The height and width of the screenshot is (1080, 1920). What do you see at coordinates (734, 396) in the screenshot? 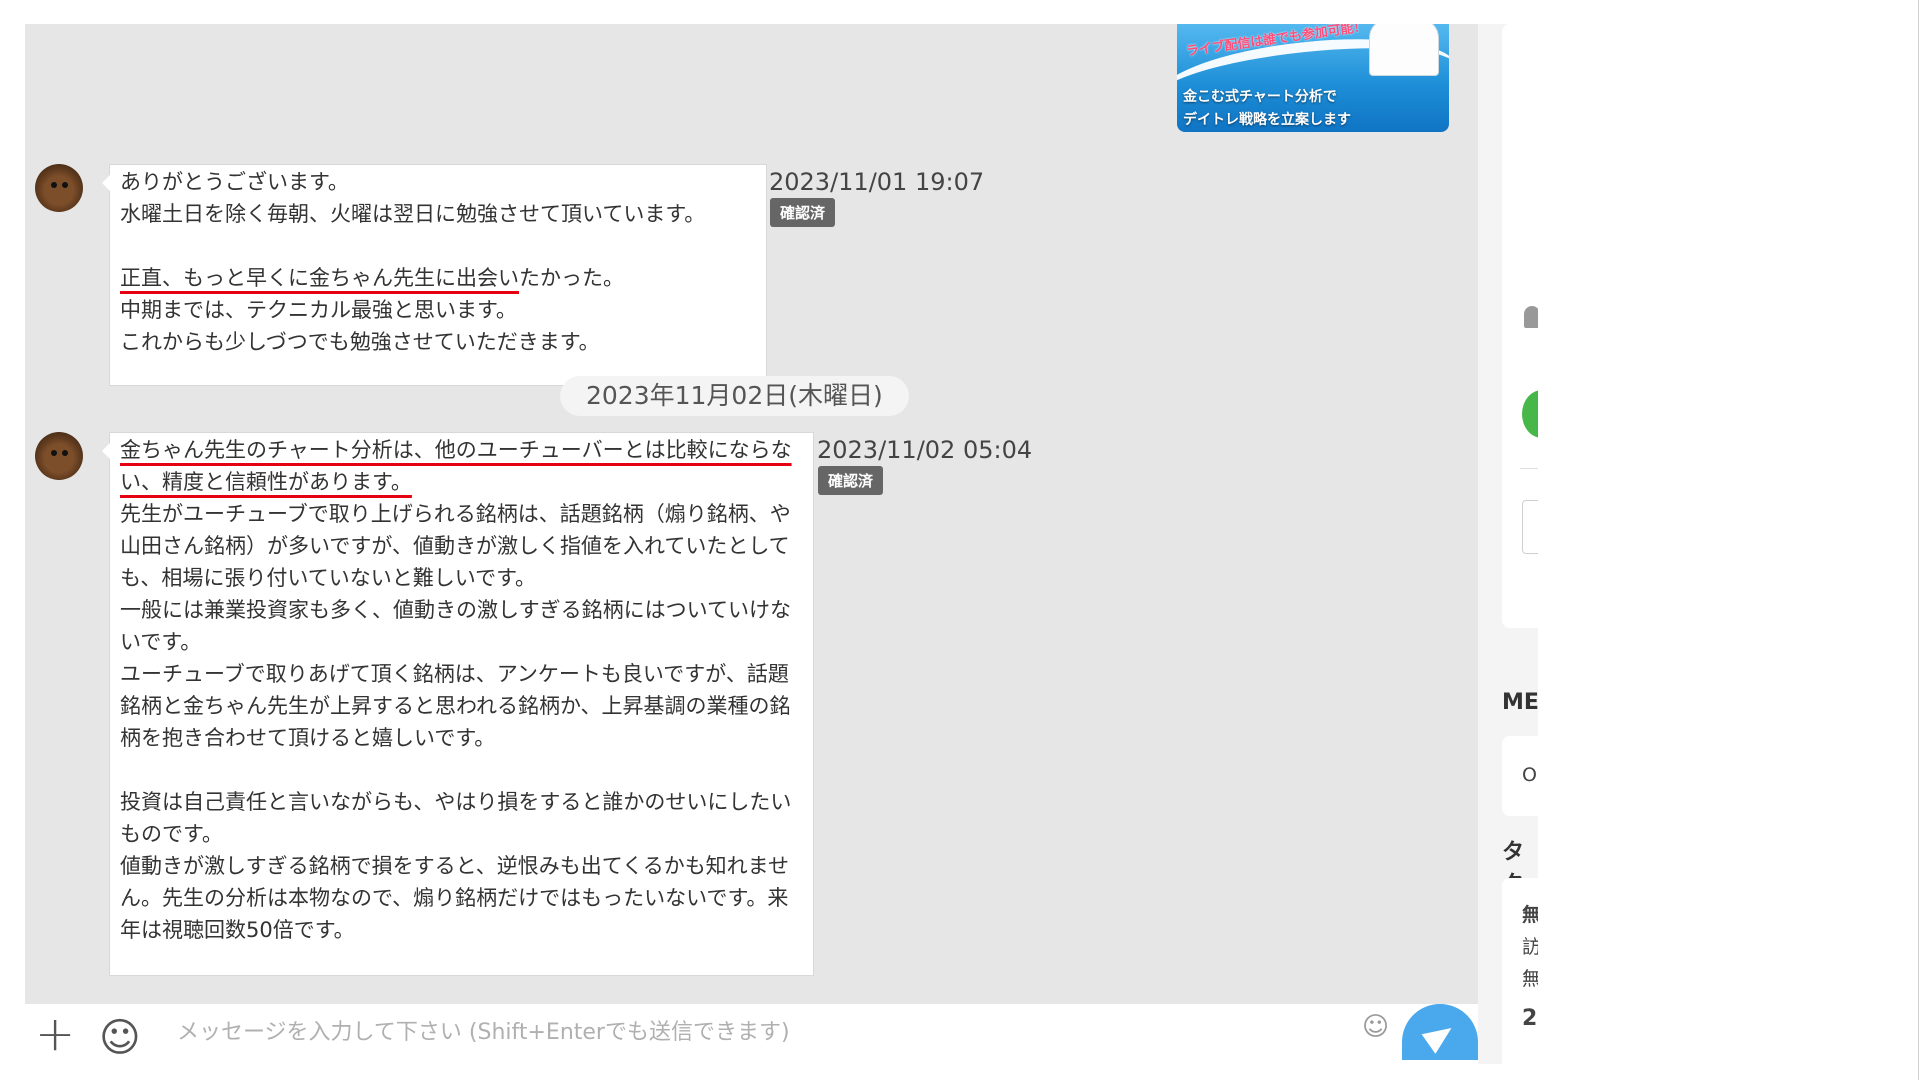
I see `date-separator: 2023年11月02日(木曜日)` at bounding box center [734, 396].